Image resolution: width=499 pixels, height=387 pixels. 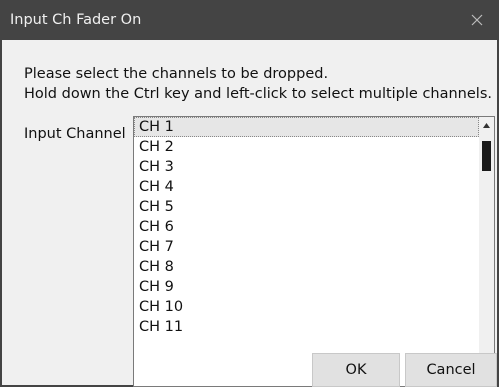 I want to click on channel-list-item: CH 4, so click(x=306, y=187).